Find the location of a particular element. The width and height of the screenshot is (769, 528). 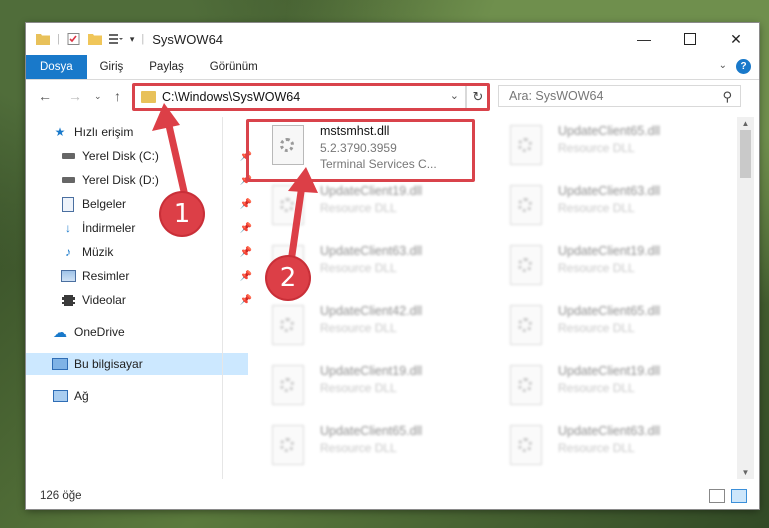

new-folder-icon is located at coordinates (94, 39).